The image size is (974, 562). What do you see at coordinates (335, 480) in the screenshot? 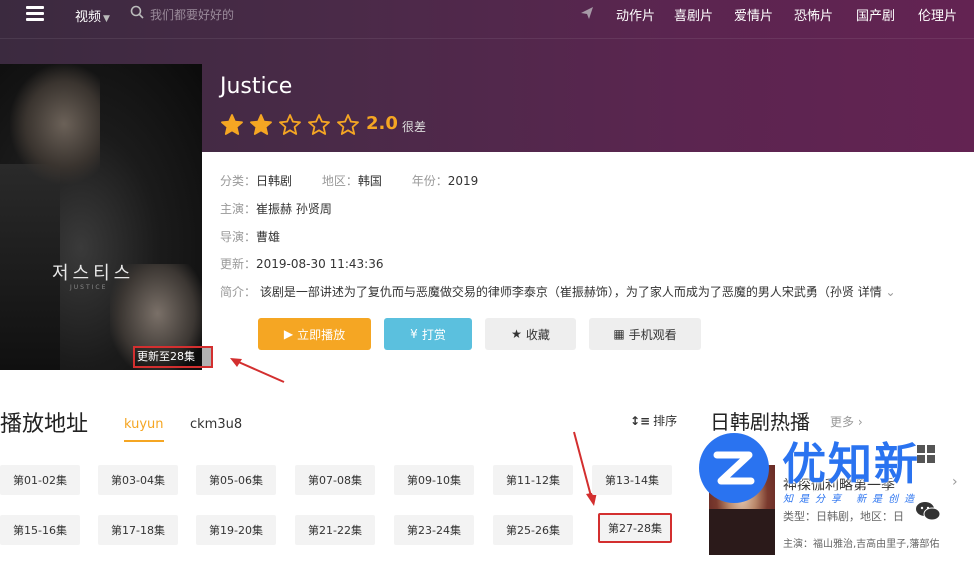
I see `episode-button: 第07-08集` at bounding box center [335, 480].